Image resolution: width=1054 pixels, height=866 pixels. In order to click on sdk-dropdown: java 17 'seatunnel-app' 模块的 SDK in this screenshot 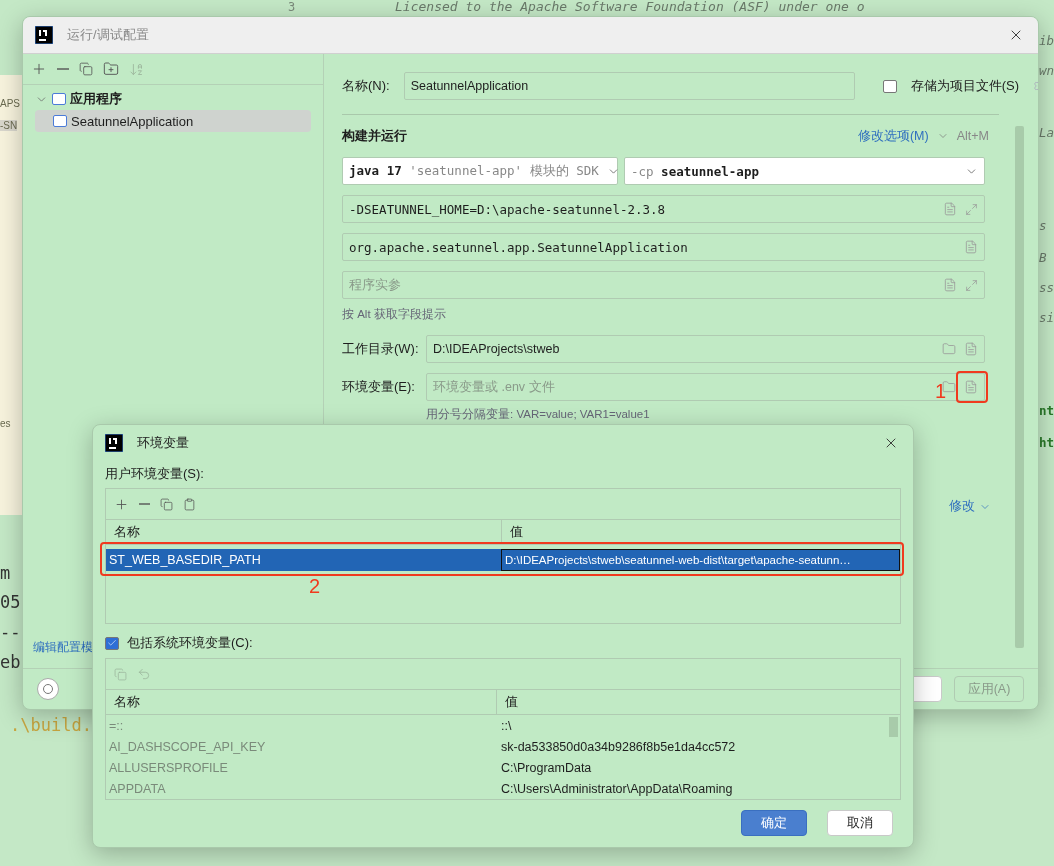, I will do `click(480, 171)`.